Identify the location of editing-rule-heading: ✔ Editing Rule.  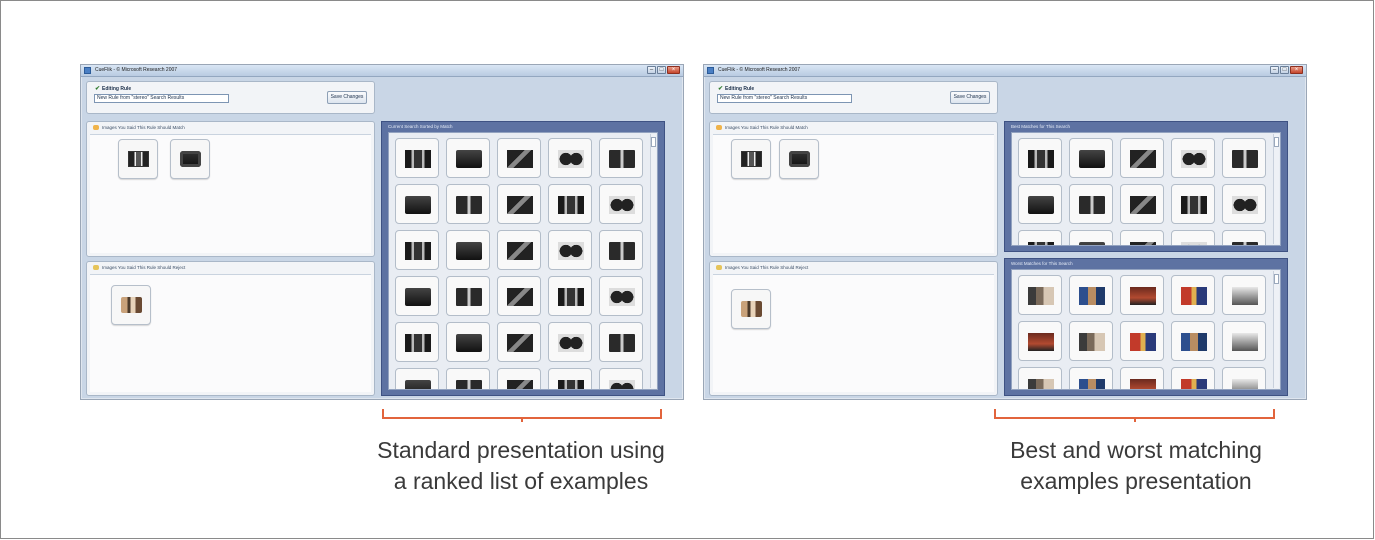
(736, 88).